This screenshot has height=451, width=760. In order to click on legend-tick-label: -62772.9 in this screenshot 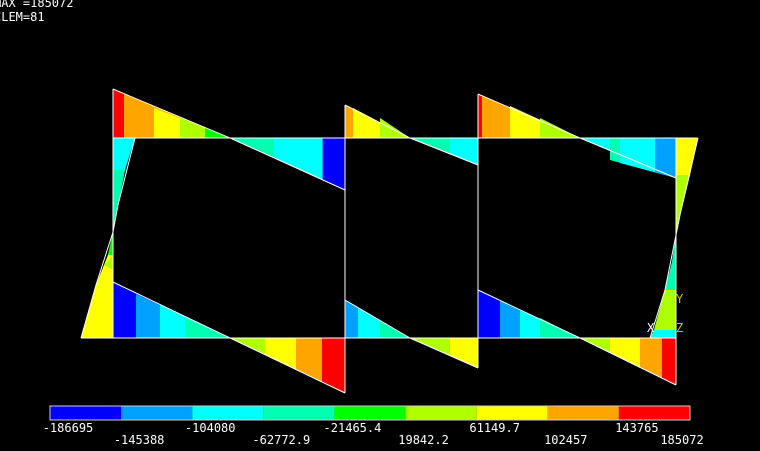, I will do `click(281, 440)`.